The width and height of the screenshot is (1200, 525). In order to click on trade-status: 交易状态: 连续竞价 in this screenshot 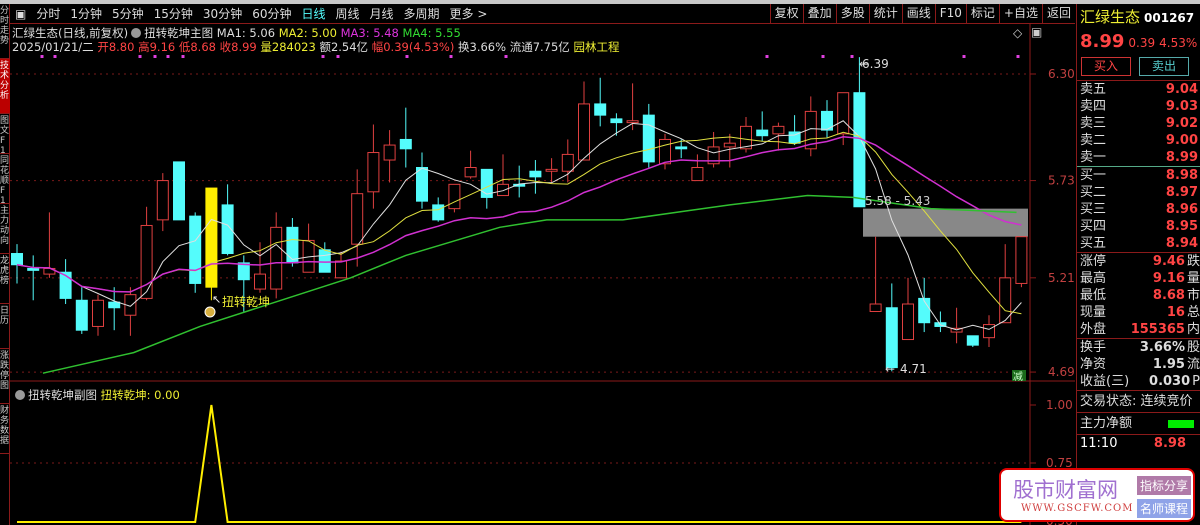, I will do `click(1136, 401)`.